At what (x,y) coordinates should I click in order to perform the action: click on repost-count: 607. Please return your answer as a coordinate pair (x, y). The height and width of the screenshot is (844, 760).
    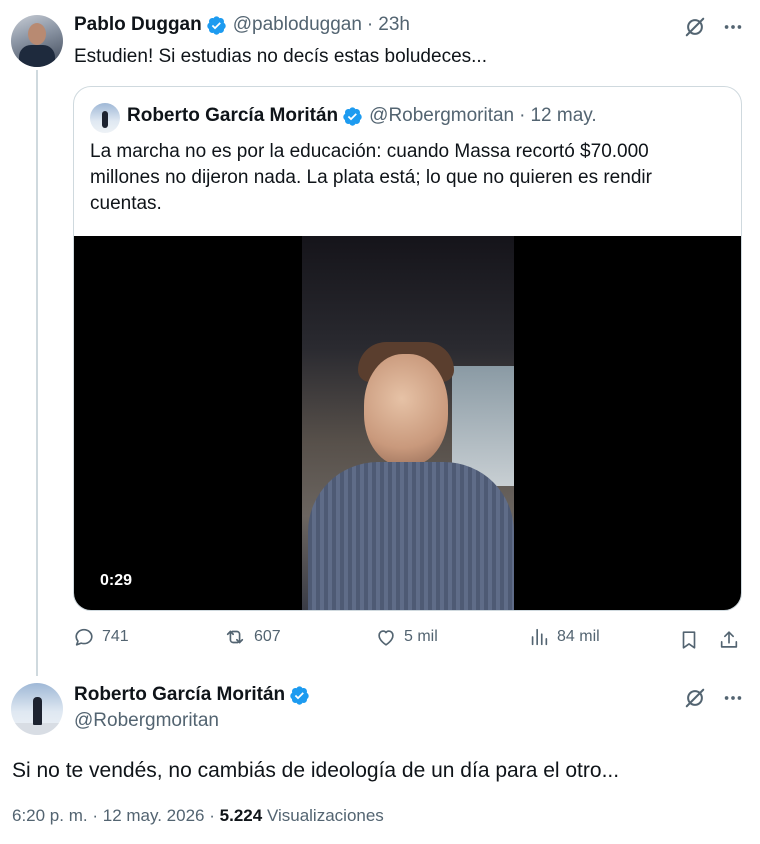
    Looking at the image, I should click on (267, 636).